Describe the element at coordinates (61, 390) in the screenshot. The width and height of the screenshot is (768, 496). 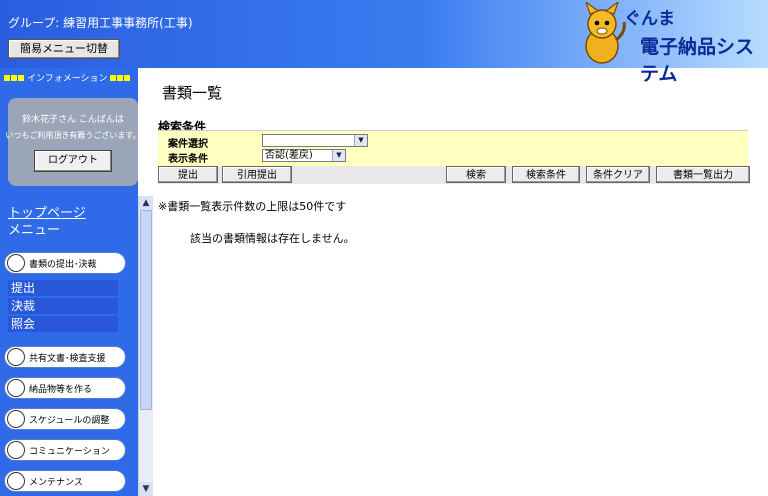
I see `menu-label: 納品物等を作る` at that location.